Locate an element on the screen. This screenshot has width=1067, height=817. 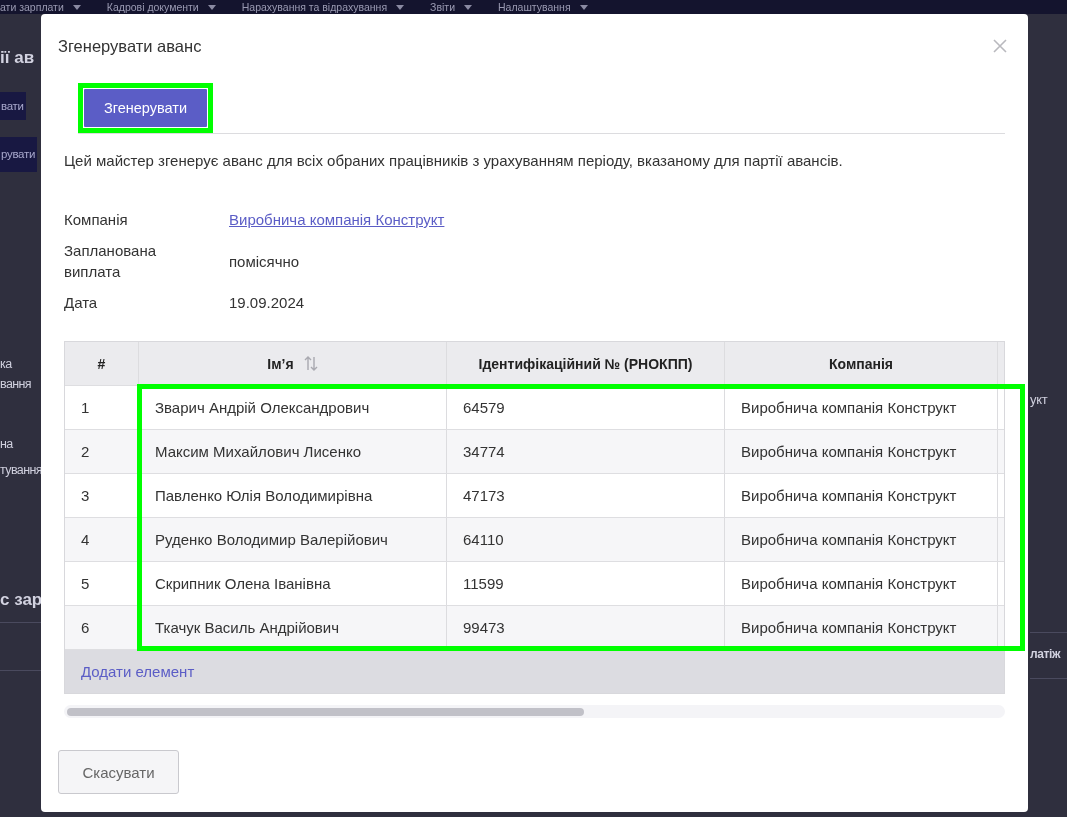
menu-item: ати зарплати is located at coordinates (40, 7).